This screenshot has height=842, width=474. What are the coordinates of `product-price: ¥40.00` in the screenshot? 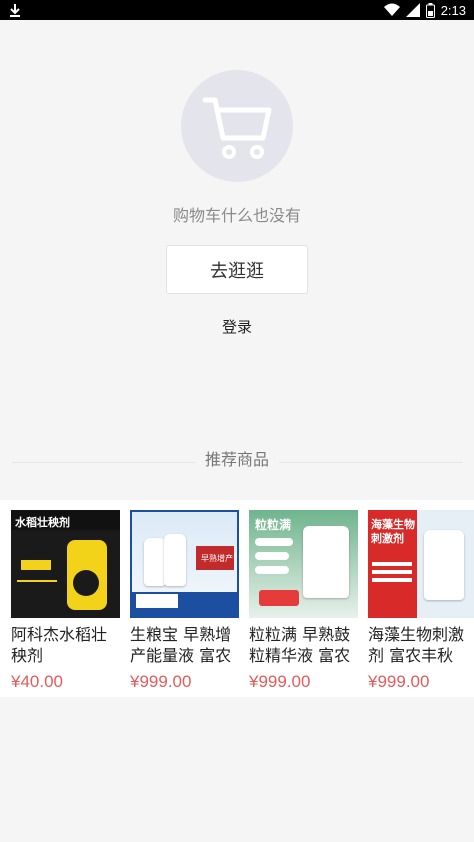 It's located at (37, 681).